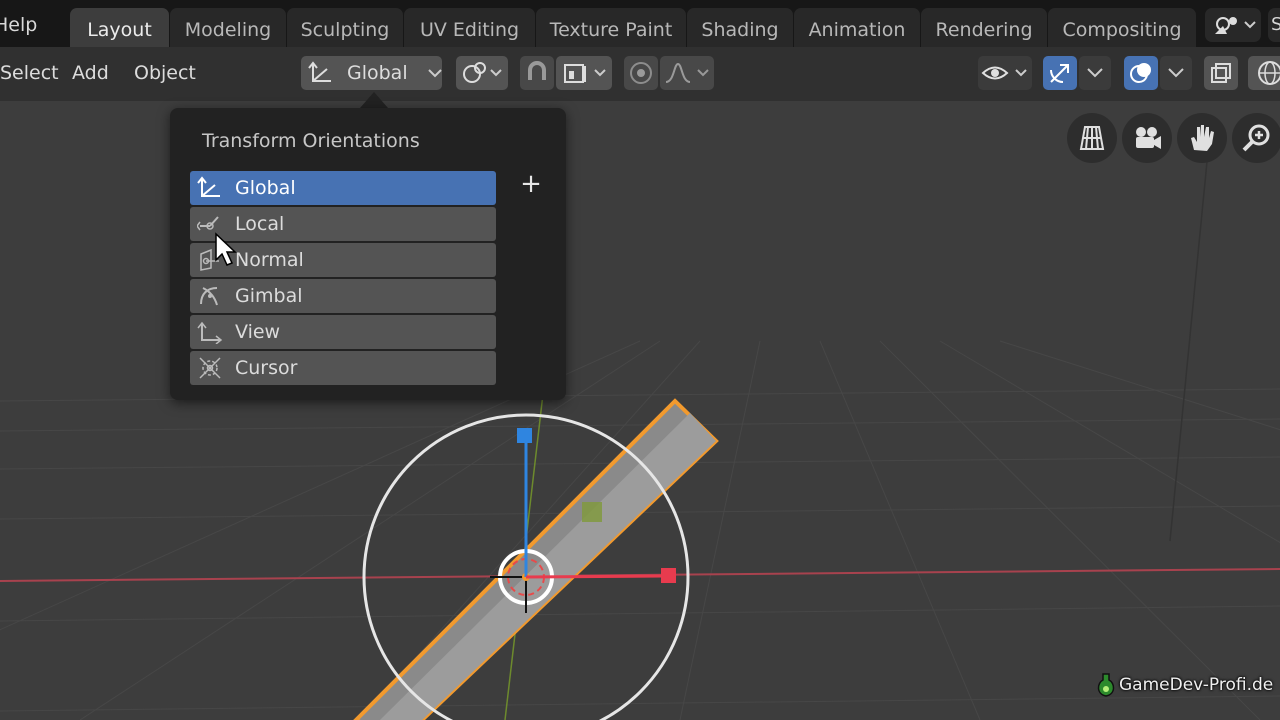 This screenshot has height=720, width=1280. I want to click on watermark: GameDev-Profi.de, so click(1184, 685).